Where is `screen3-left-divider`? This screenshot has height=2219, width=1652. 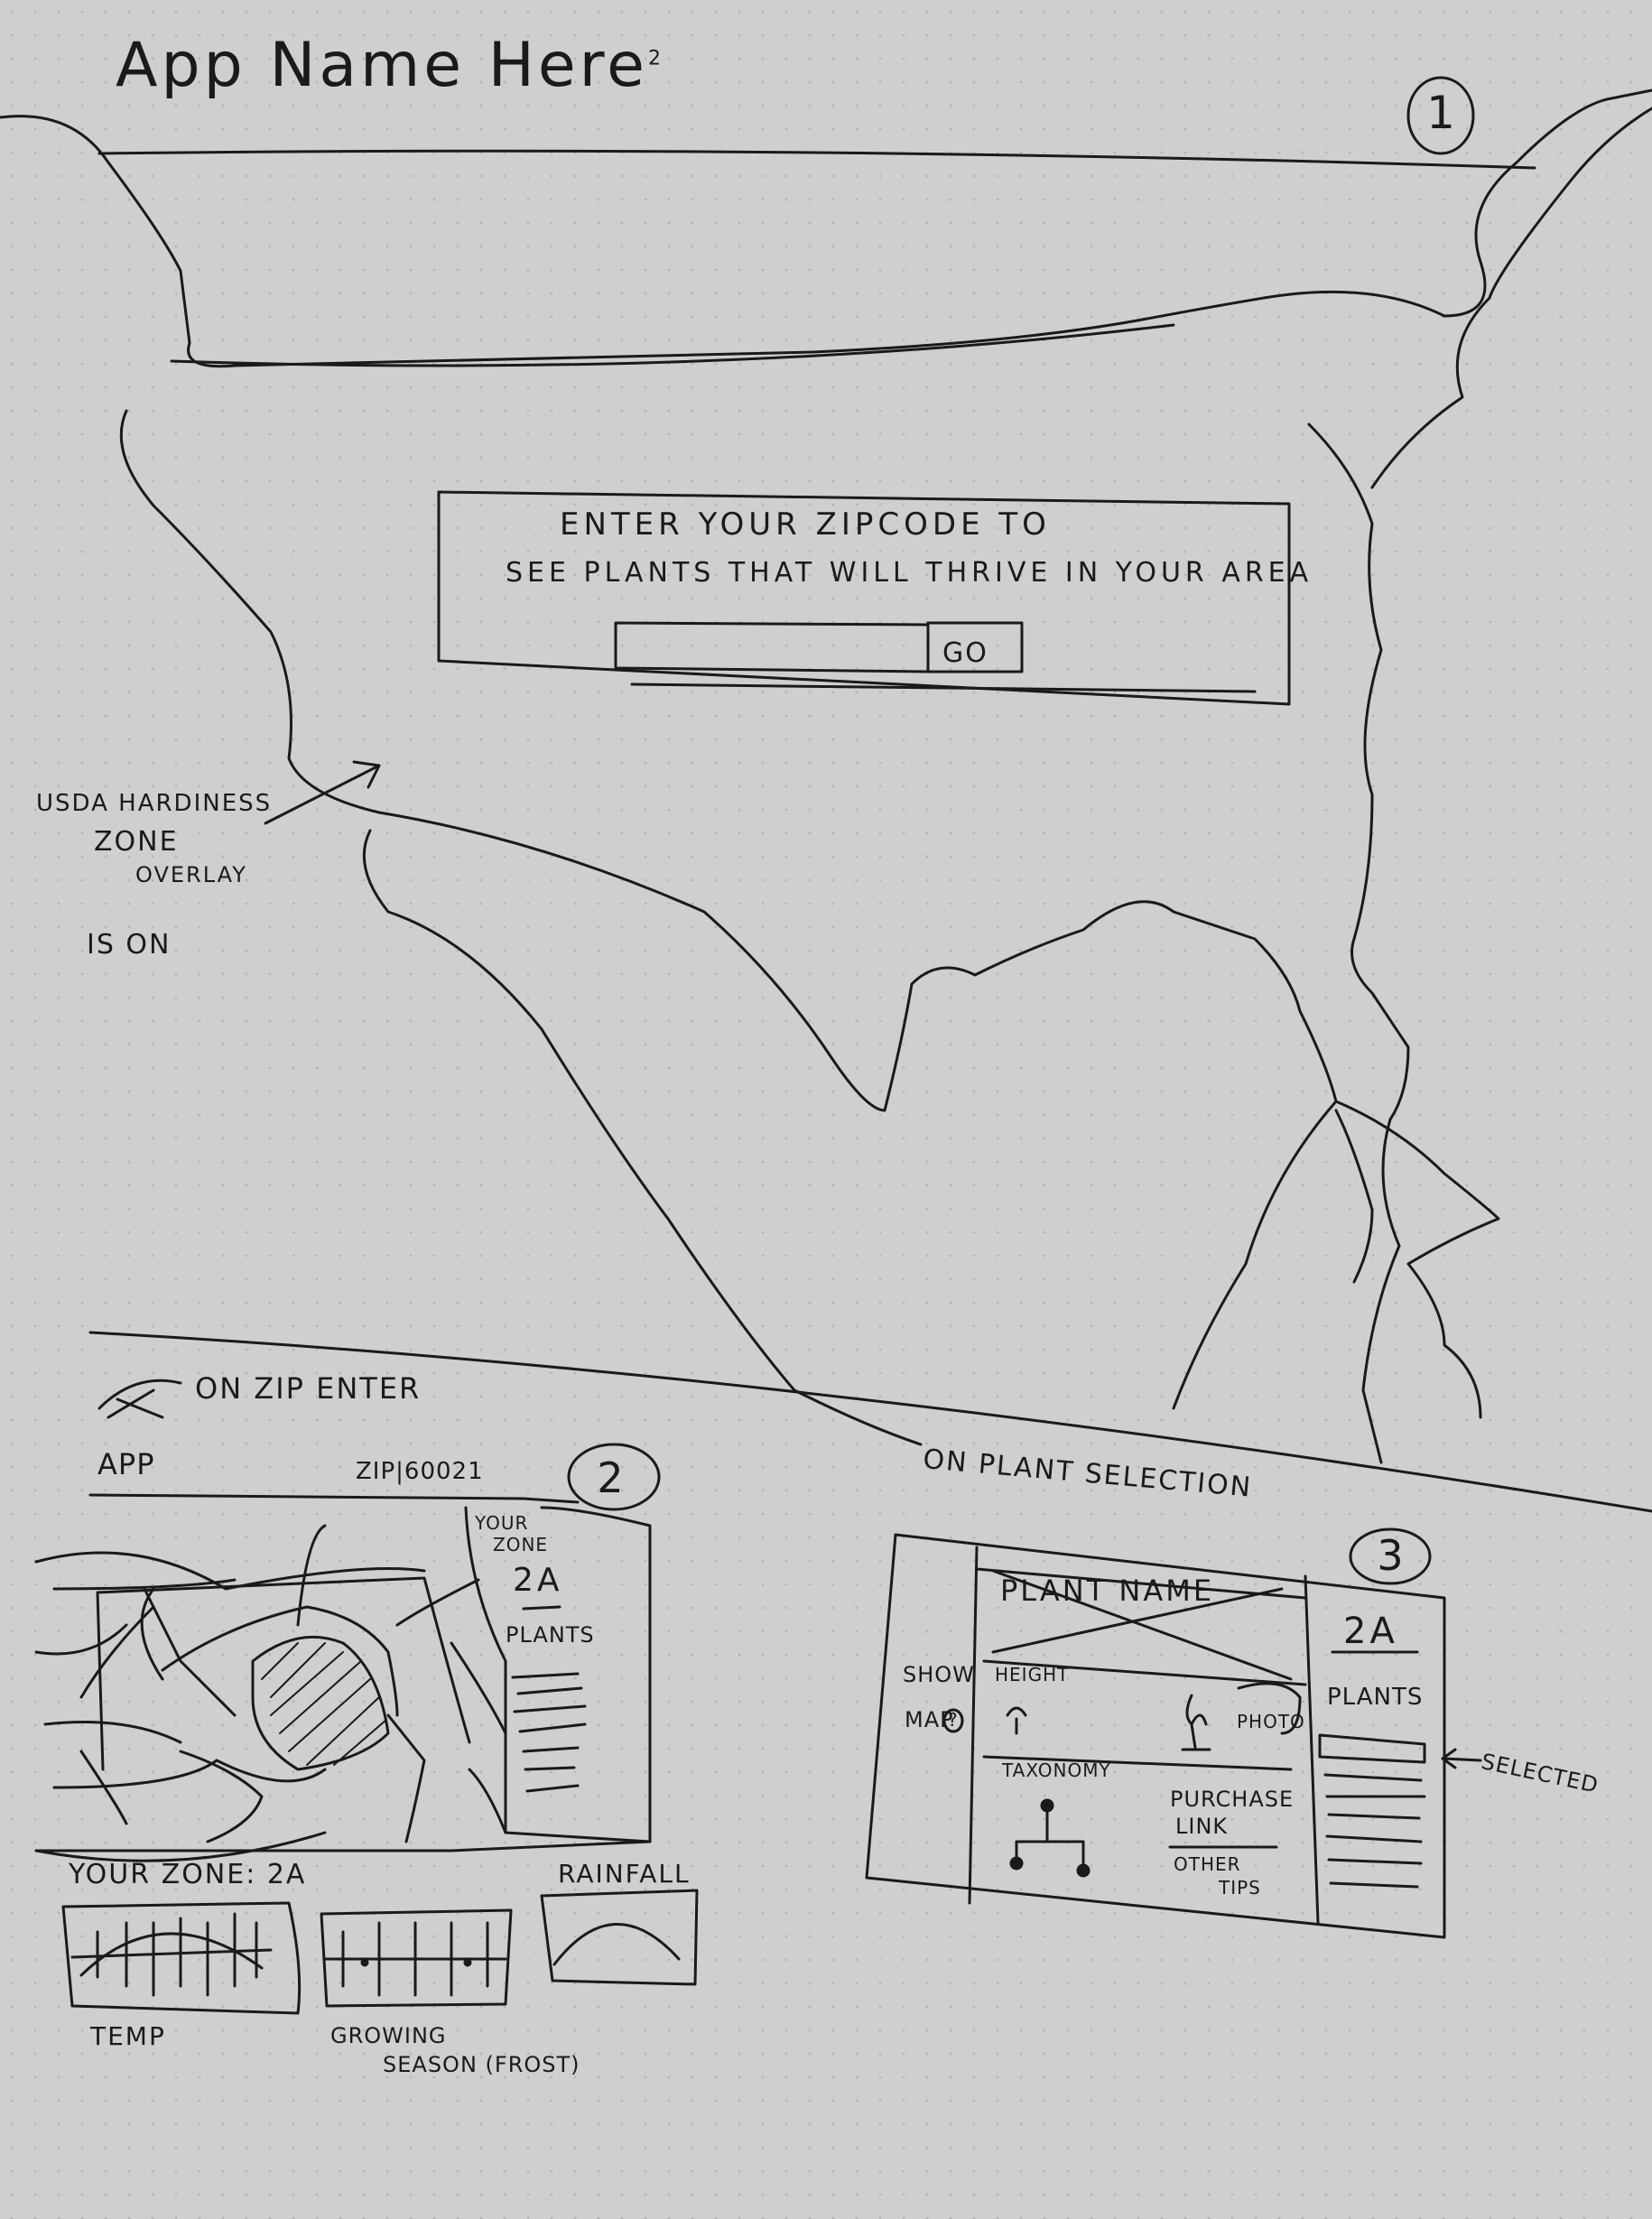 screen3-left-divider is located at coordinates (973, 1725).